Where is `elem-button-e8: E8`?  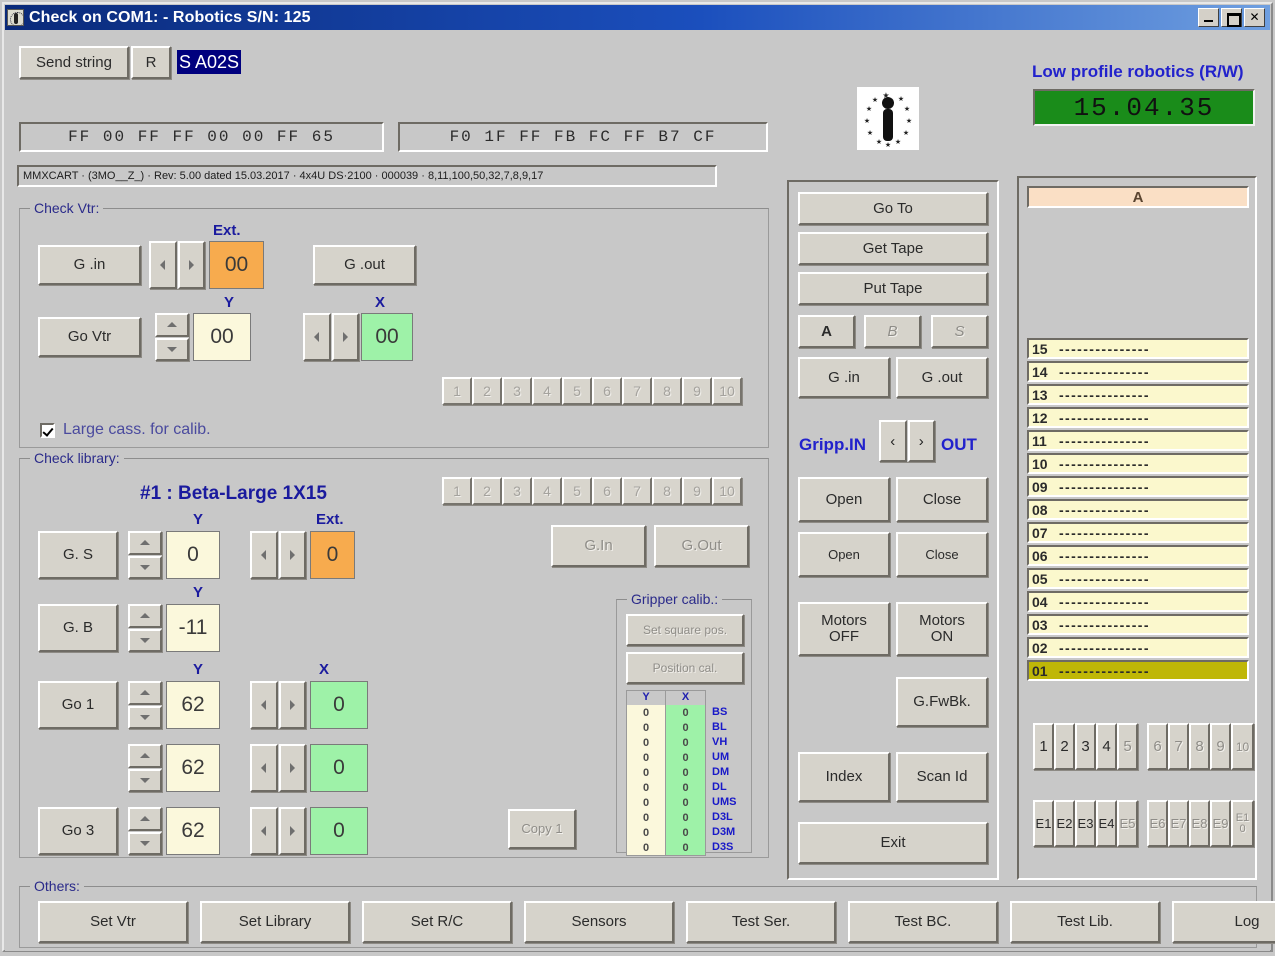
elem-button-e8: E8 is located at coordinates (1199, 823).